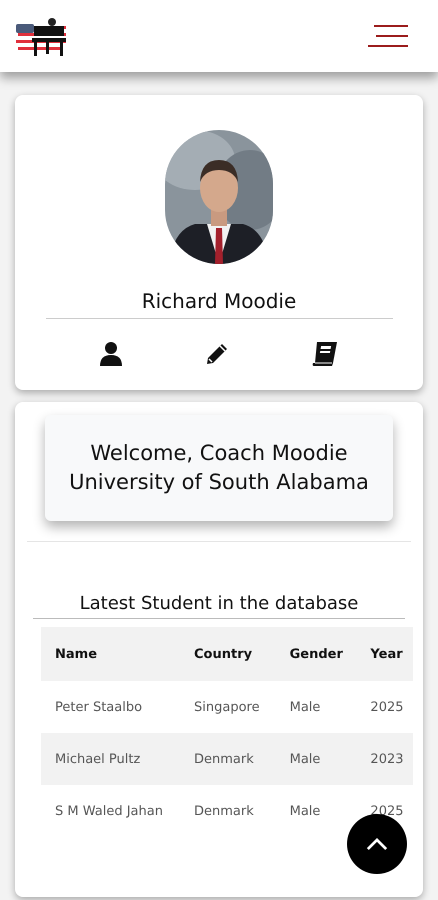 This screenshot has height=900, width=438. What do you see at coordinates (387, 759) in the screenshot?
I see `table-cell: 2023` at bounding box center [387, 759].